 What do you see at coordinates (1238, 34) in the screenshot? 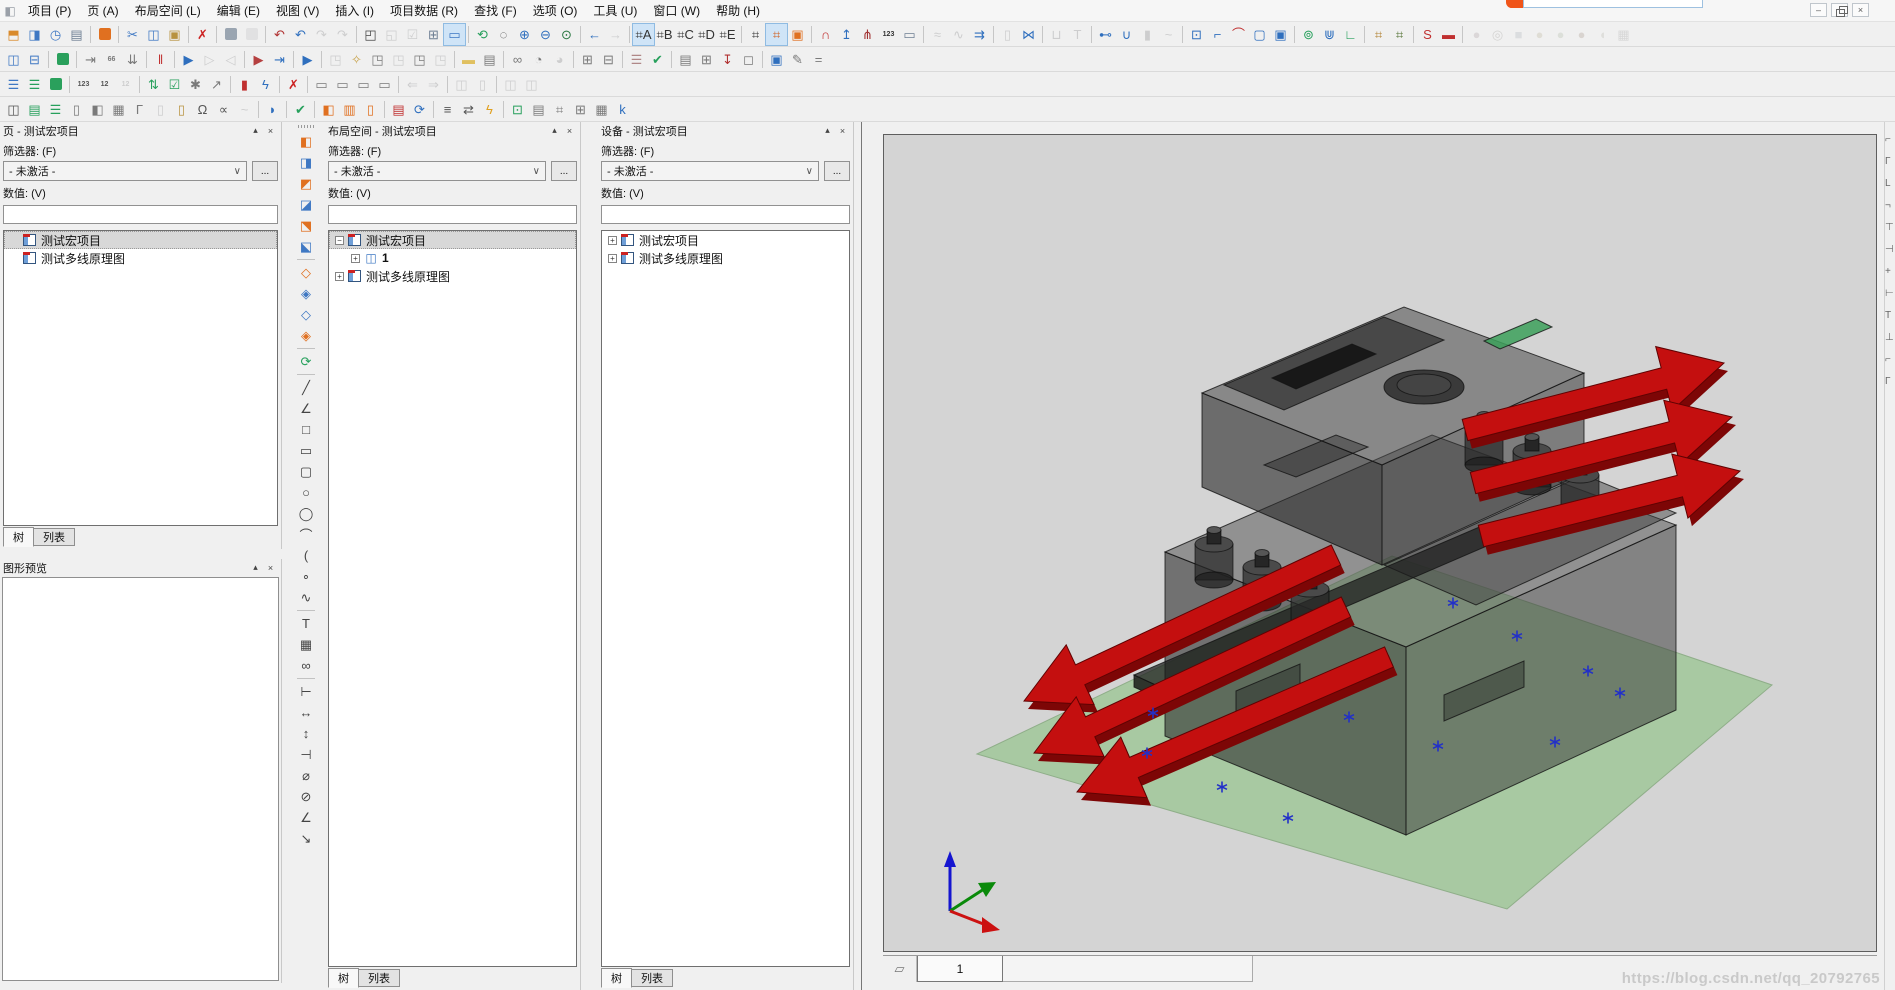
I see `arc-tool-icon: ⌒` at bounding box center [1238, 34].